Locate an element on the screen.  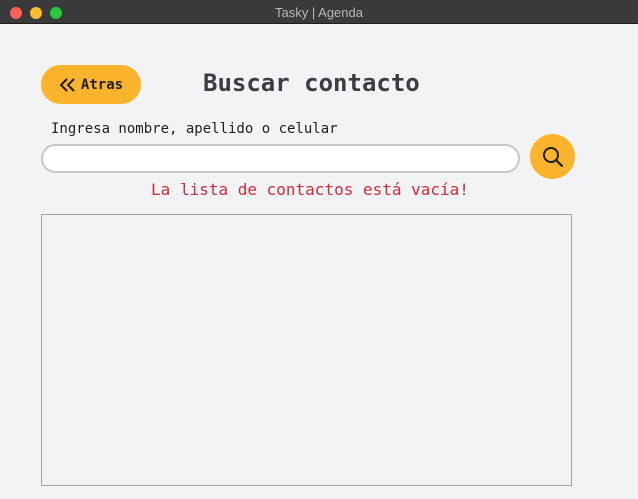
back-button: Atras is located at coordinates (91, 84).